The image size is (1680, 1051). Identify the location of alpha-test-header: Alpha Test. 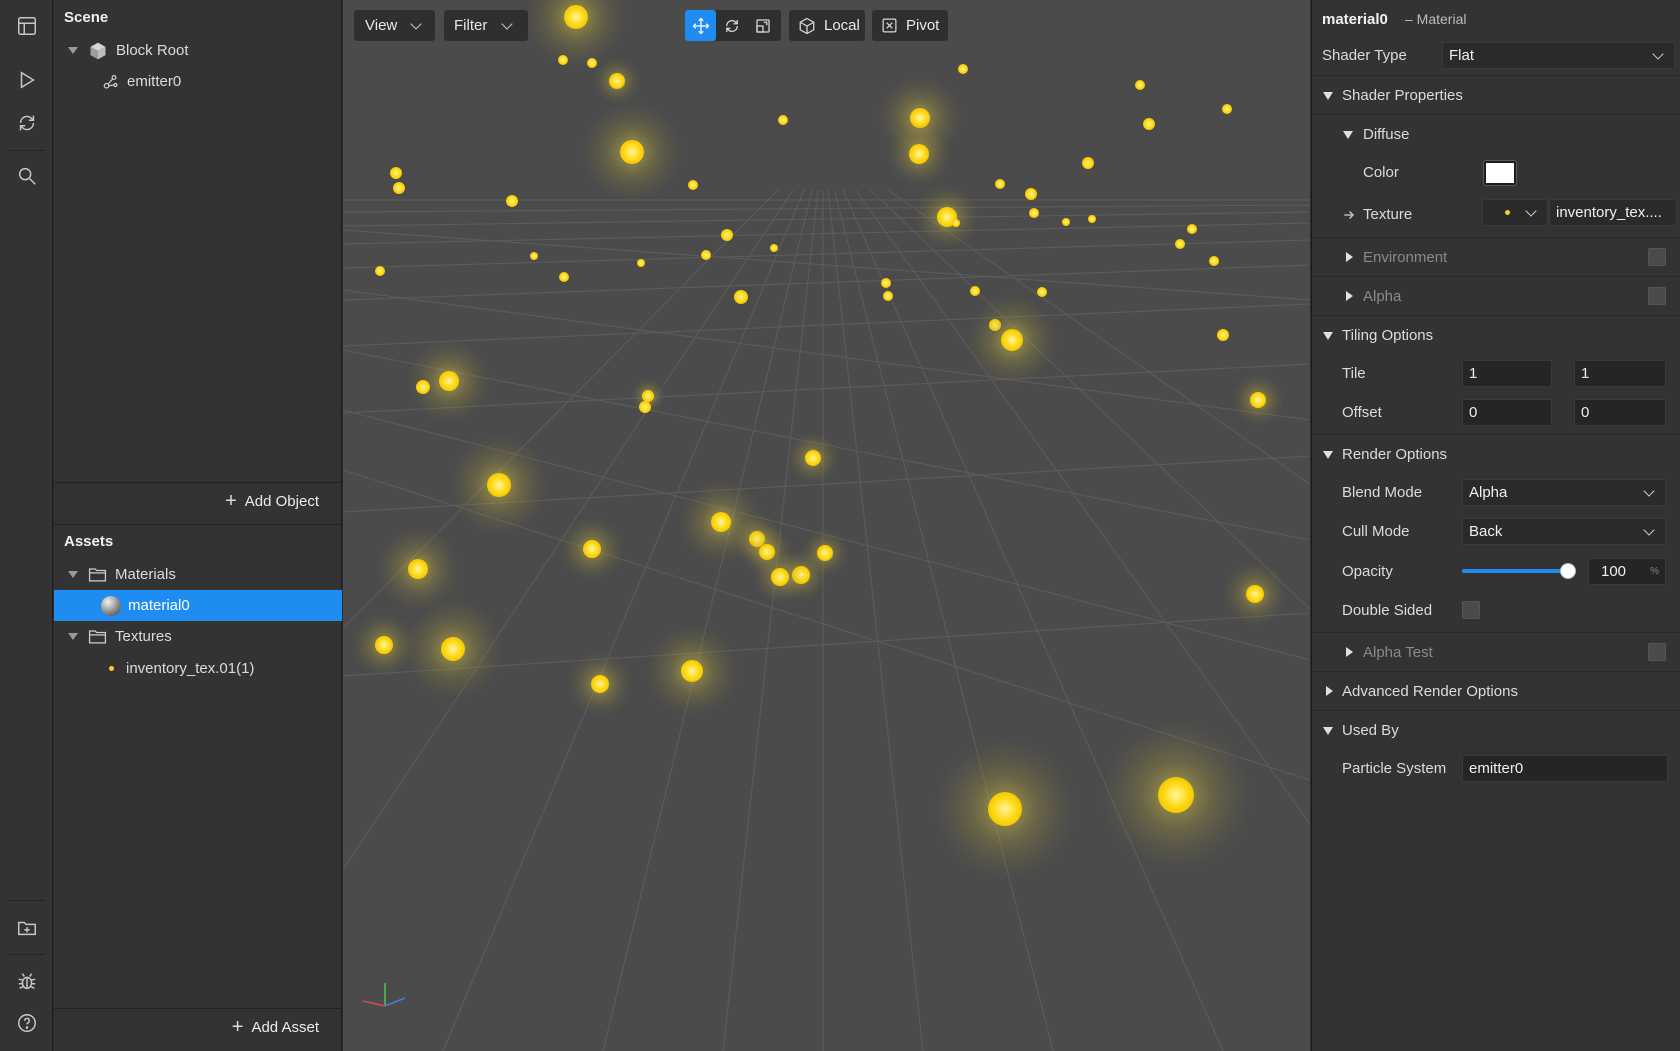
(1496, 651).